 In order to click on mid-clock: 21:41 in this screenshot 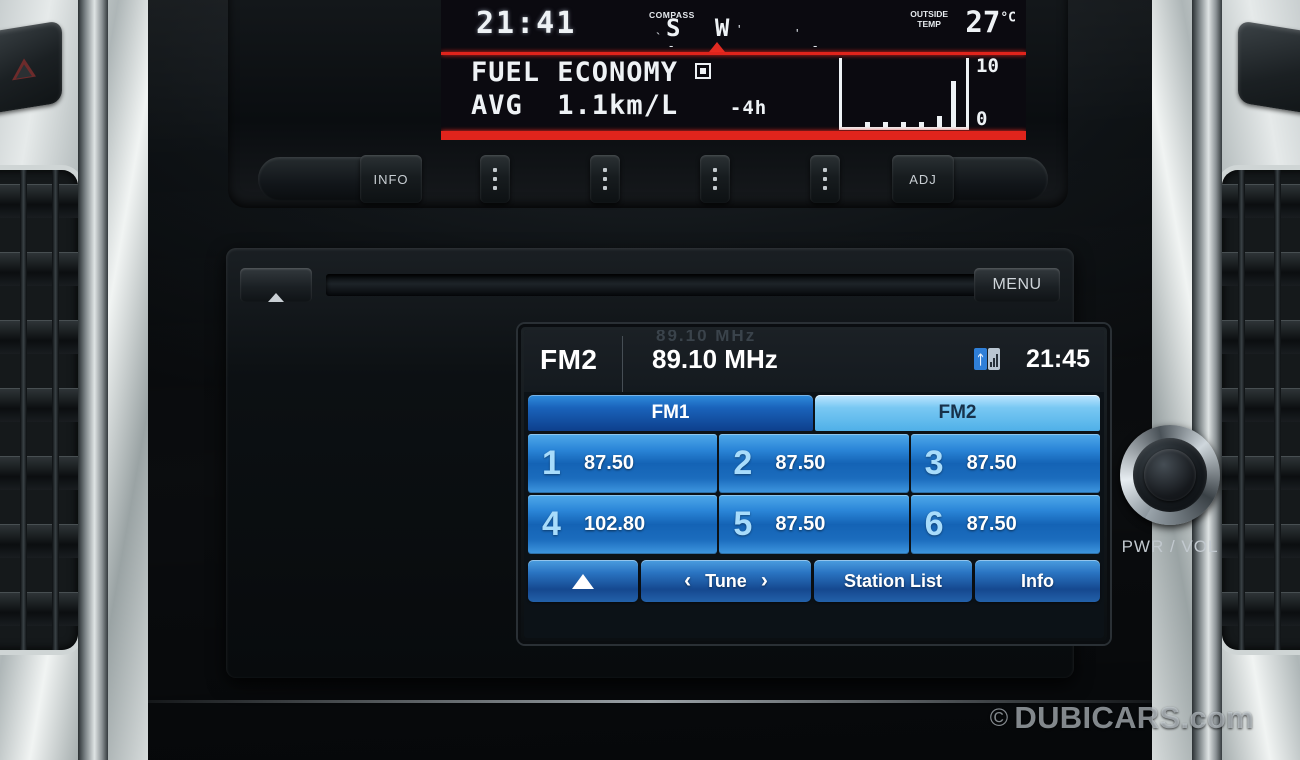, I will do `click(526, 23)`.